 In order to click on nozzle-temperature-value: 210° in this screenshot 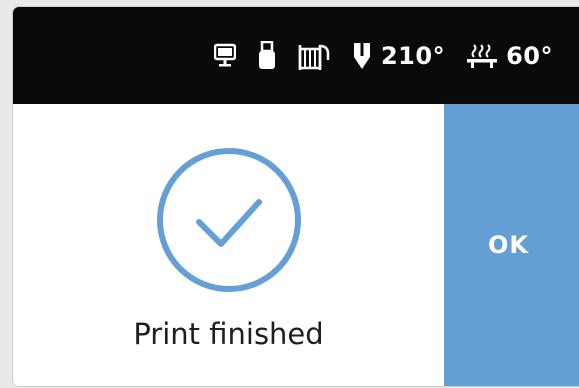, I will do `click(413, 56)`.